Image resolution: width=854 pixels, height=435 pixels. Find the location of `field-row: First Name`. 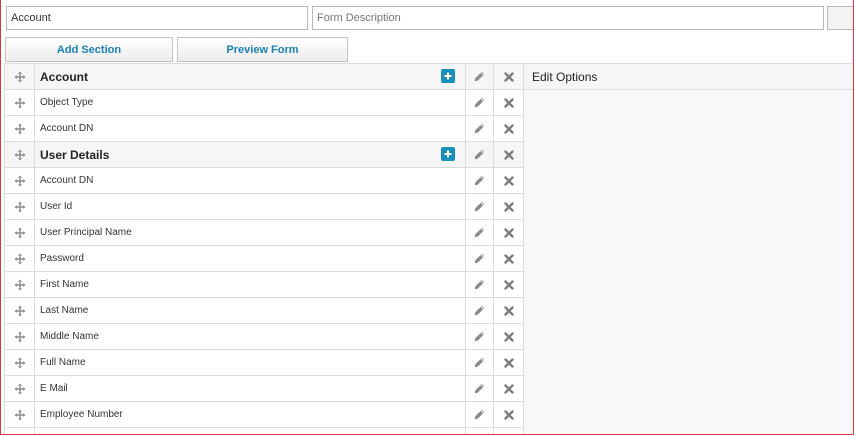

field-row: First Name is located at coordinates (264, 285).